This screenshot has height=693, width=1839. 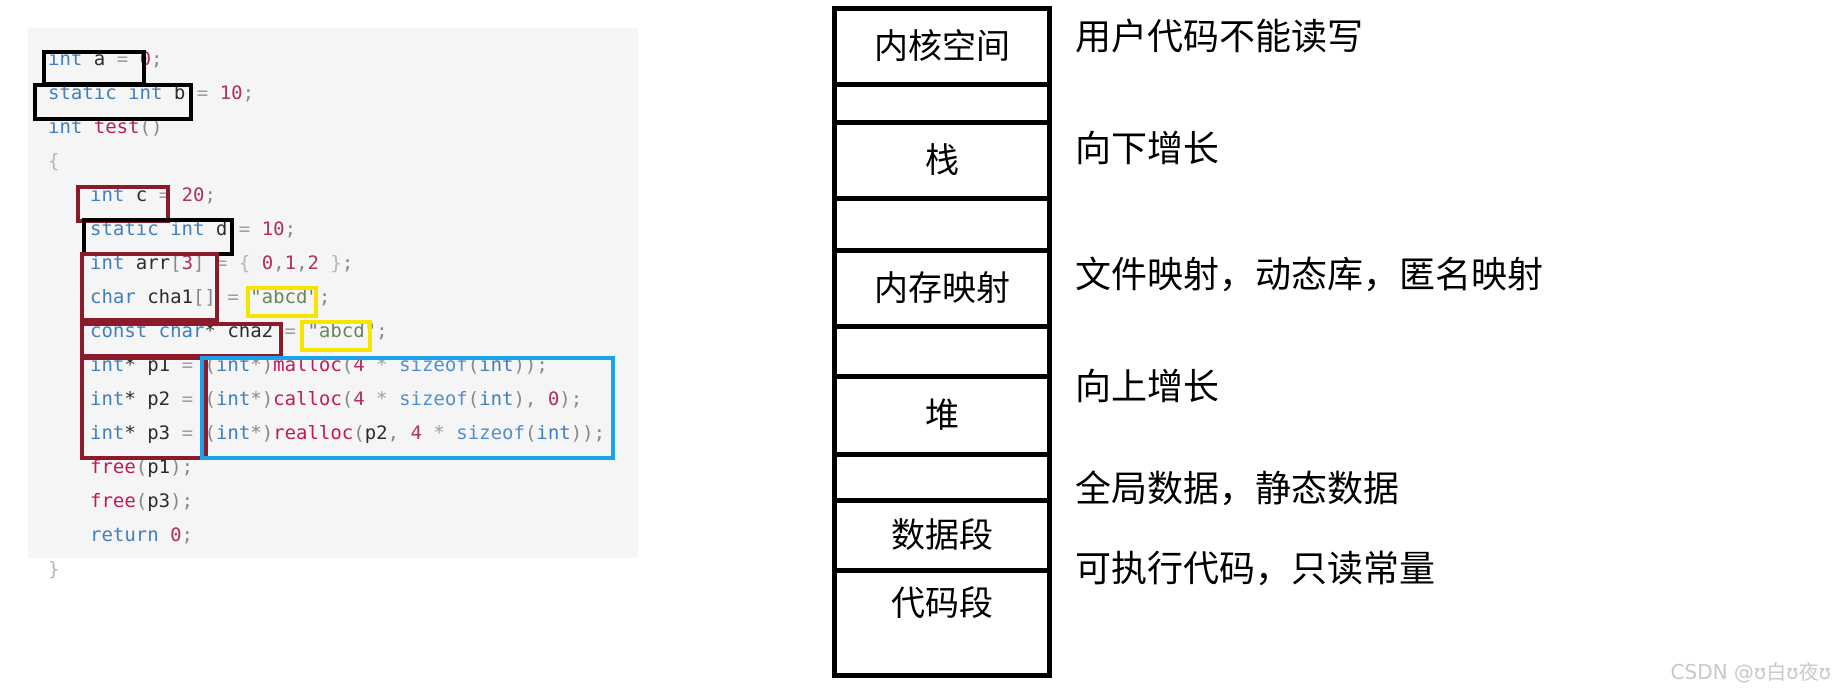 I want to click on memory-segment-内核空间: 内核空间, so click(x=942, y=49).